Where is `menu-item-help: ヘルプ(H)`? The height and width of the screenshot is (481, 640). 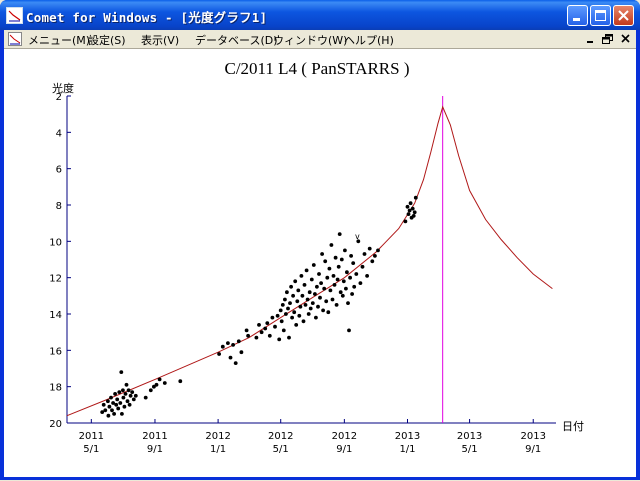
menu-item-help: ヘルプ(H) is located at coordinates (369, 40).